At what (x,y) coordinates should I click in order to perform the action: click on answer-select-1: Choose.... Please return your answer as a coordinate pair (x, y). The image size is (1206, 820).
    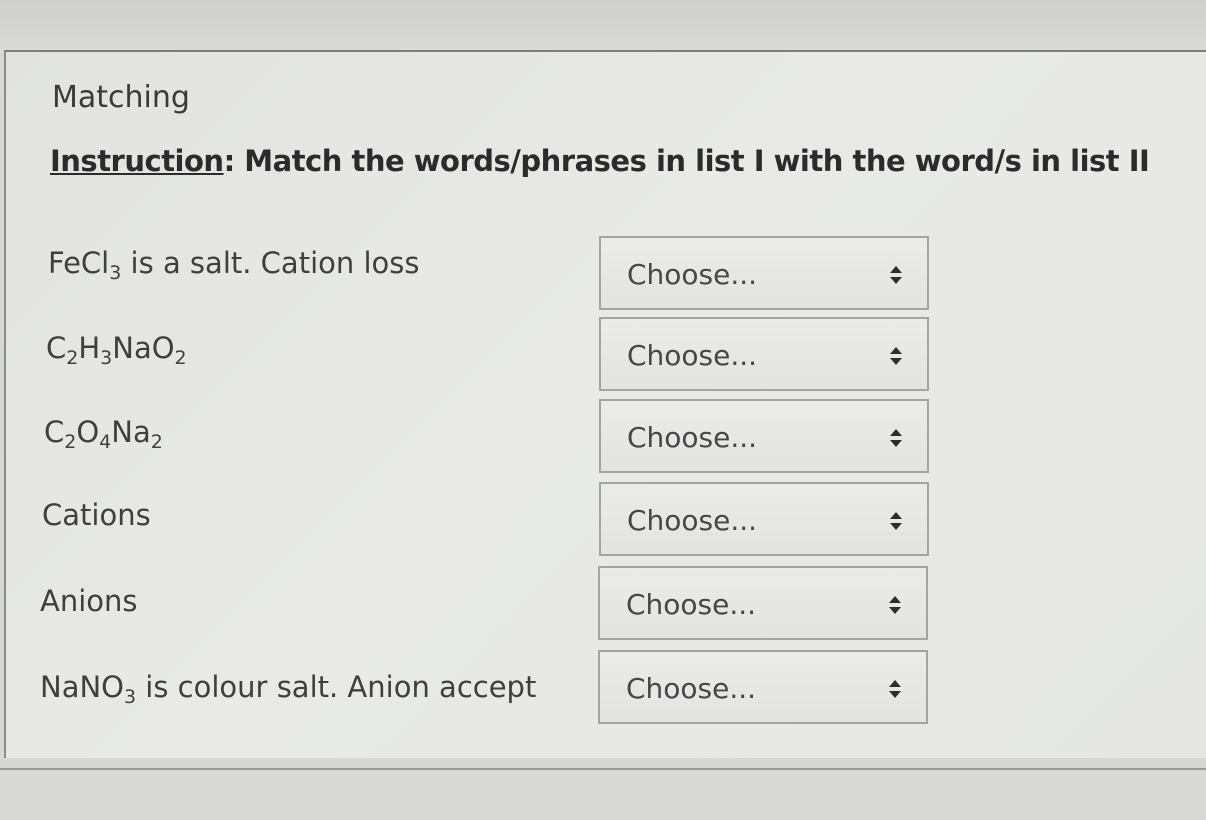
    Looking at the image, I should click on (764, 273).